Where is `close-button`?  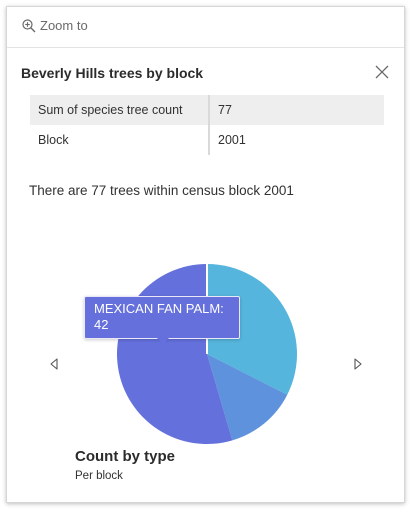 close-button is located at coordinates (382, 72).